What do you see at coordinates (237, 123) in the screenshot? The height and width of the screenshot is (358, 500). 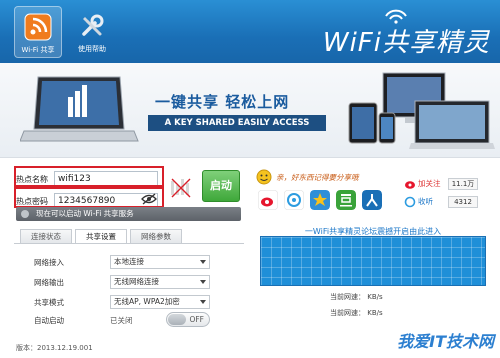 I see `banner-subtitle: A KEY SHARED EASILY ACCESS` at bounding box center [237, 123].